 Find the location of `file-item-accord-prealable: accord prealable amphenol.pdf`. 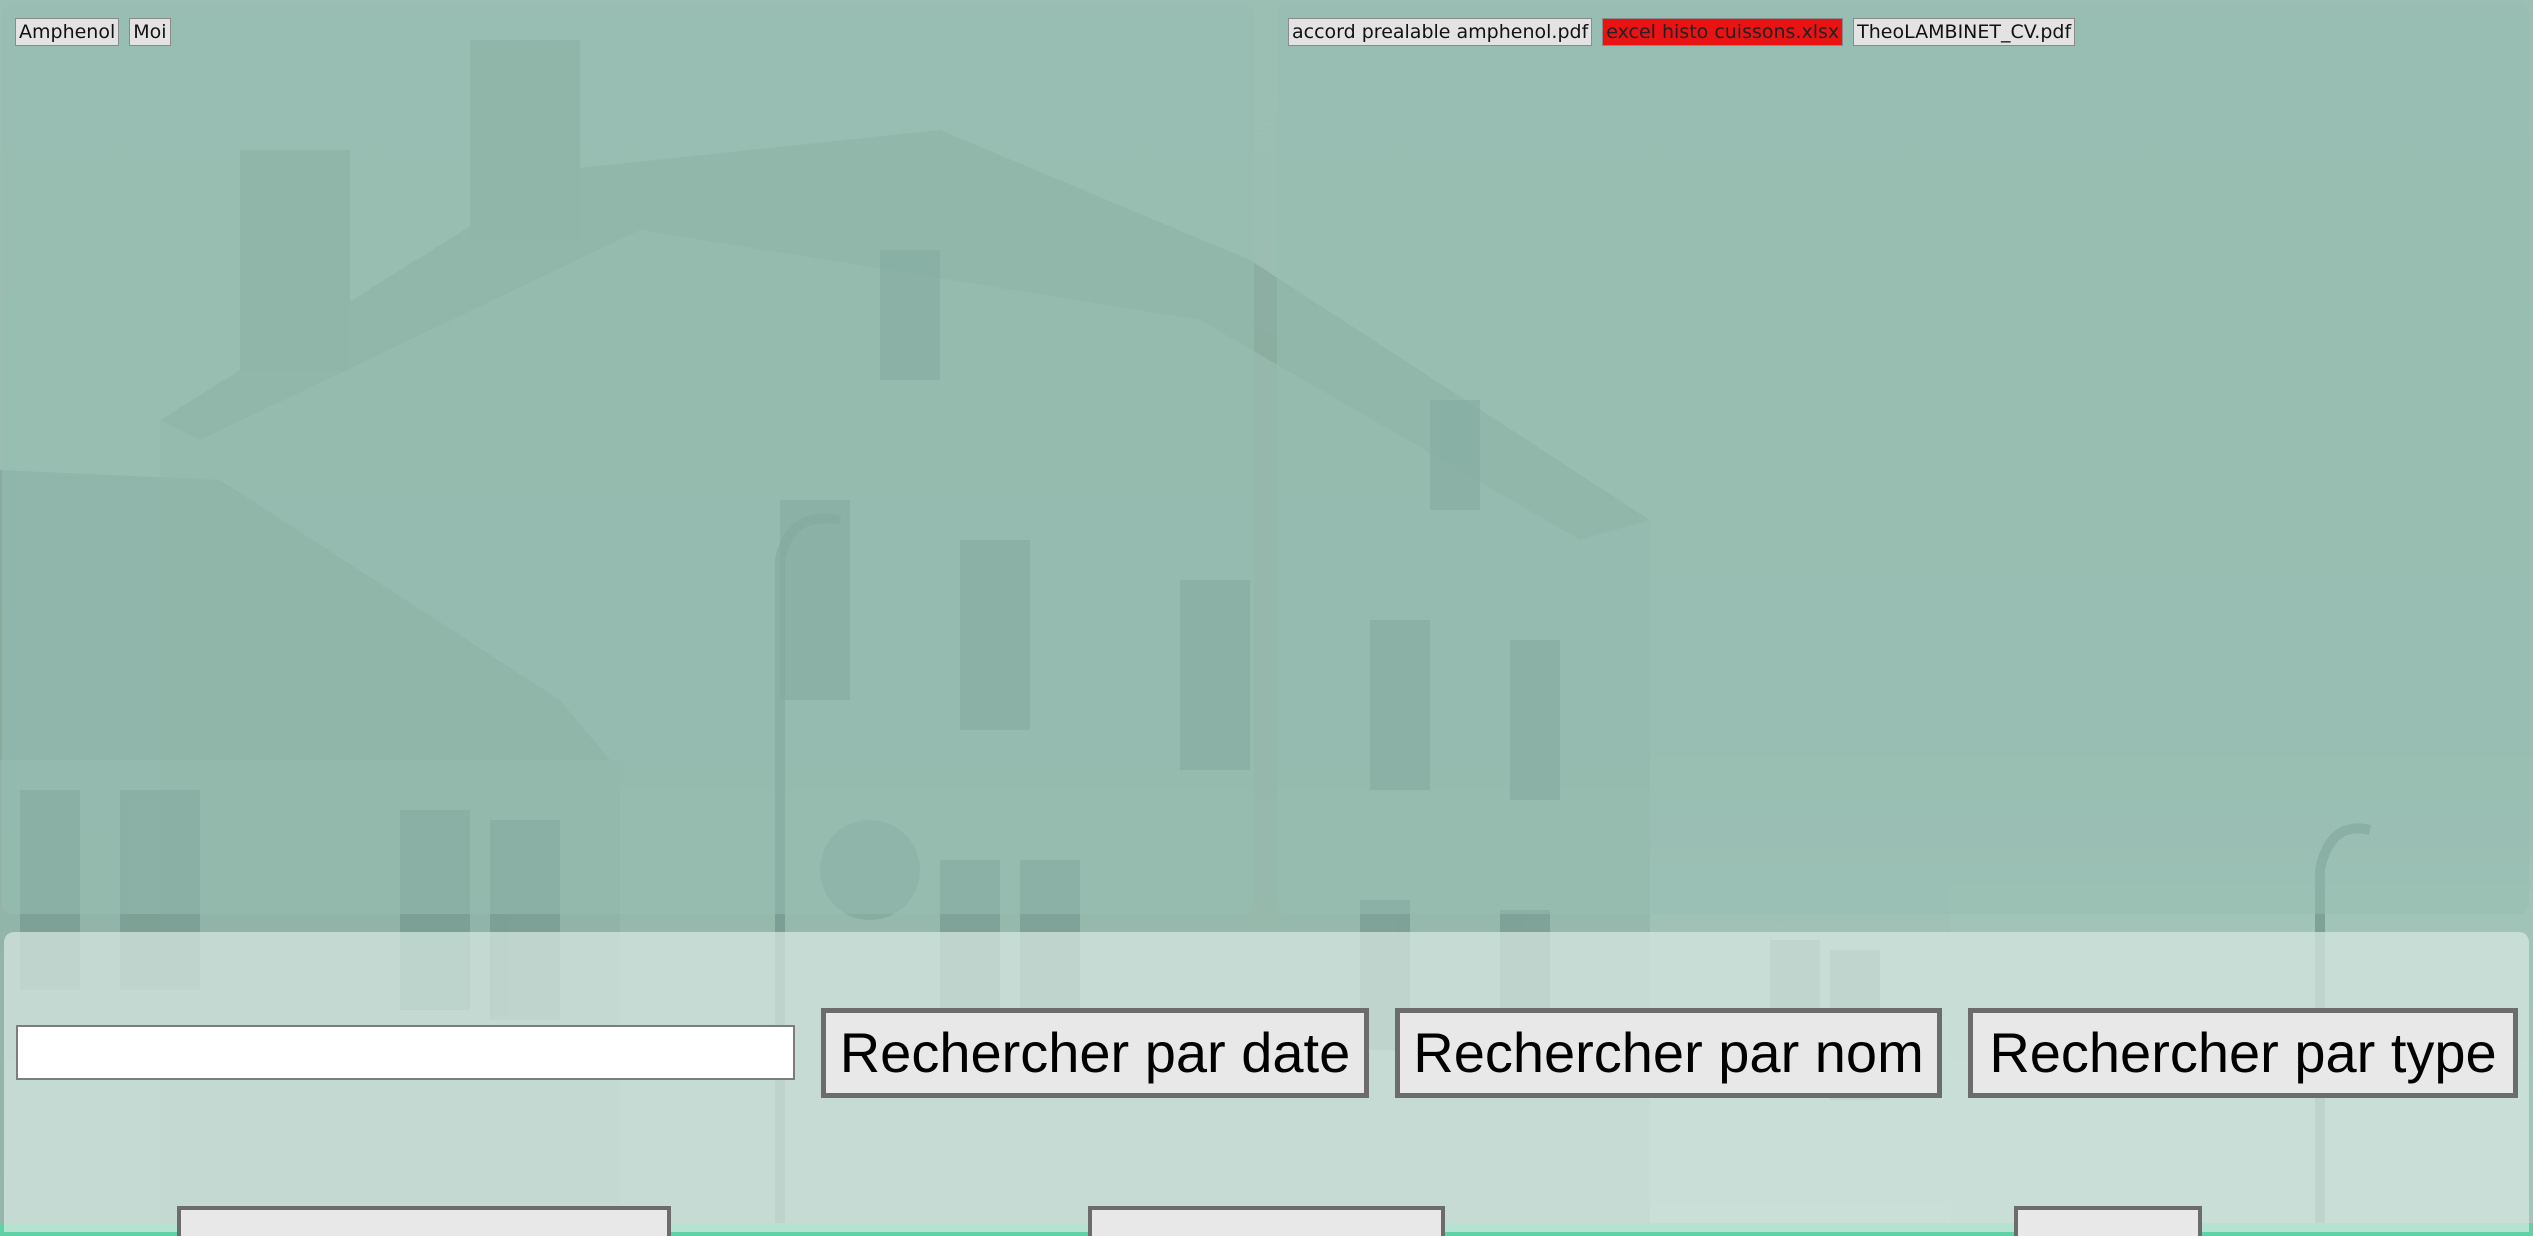

file-item-accord-prealable: accord prealable amphenol.pdf is located at coordinates (1440, 32).